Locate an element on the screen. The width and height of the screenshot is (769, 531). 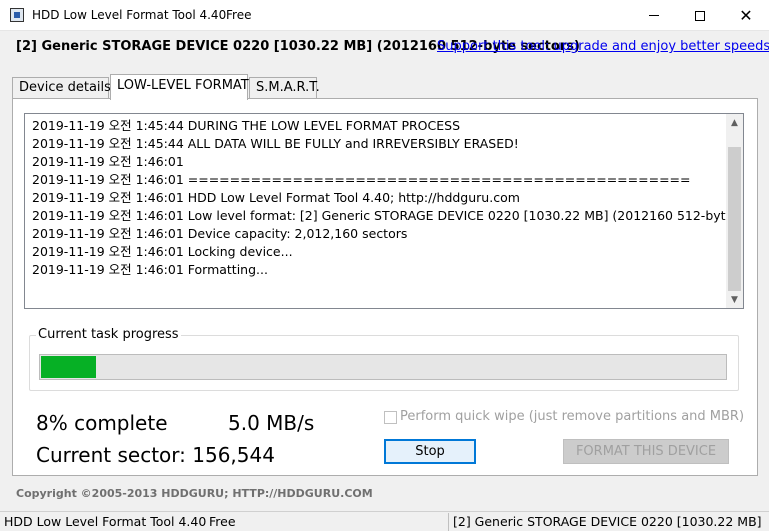
log-scrollbar: ▲ ▼ is located at coordinates (734, 211).